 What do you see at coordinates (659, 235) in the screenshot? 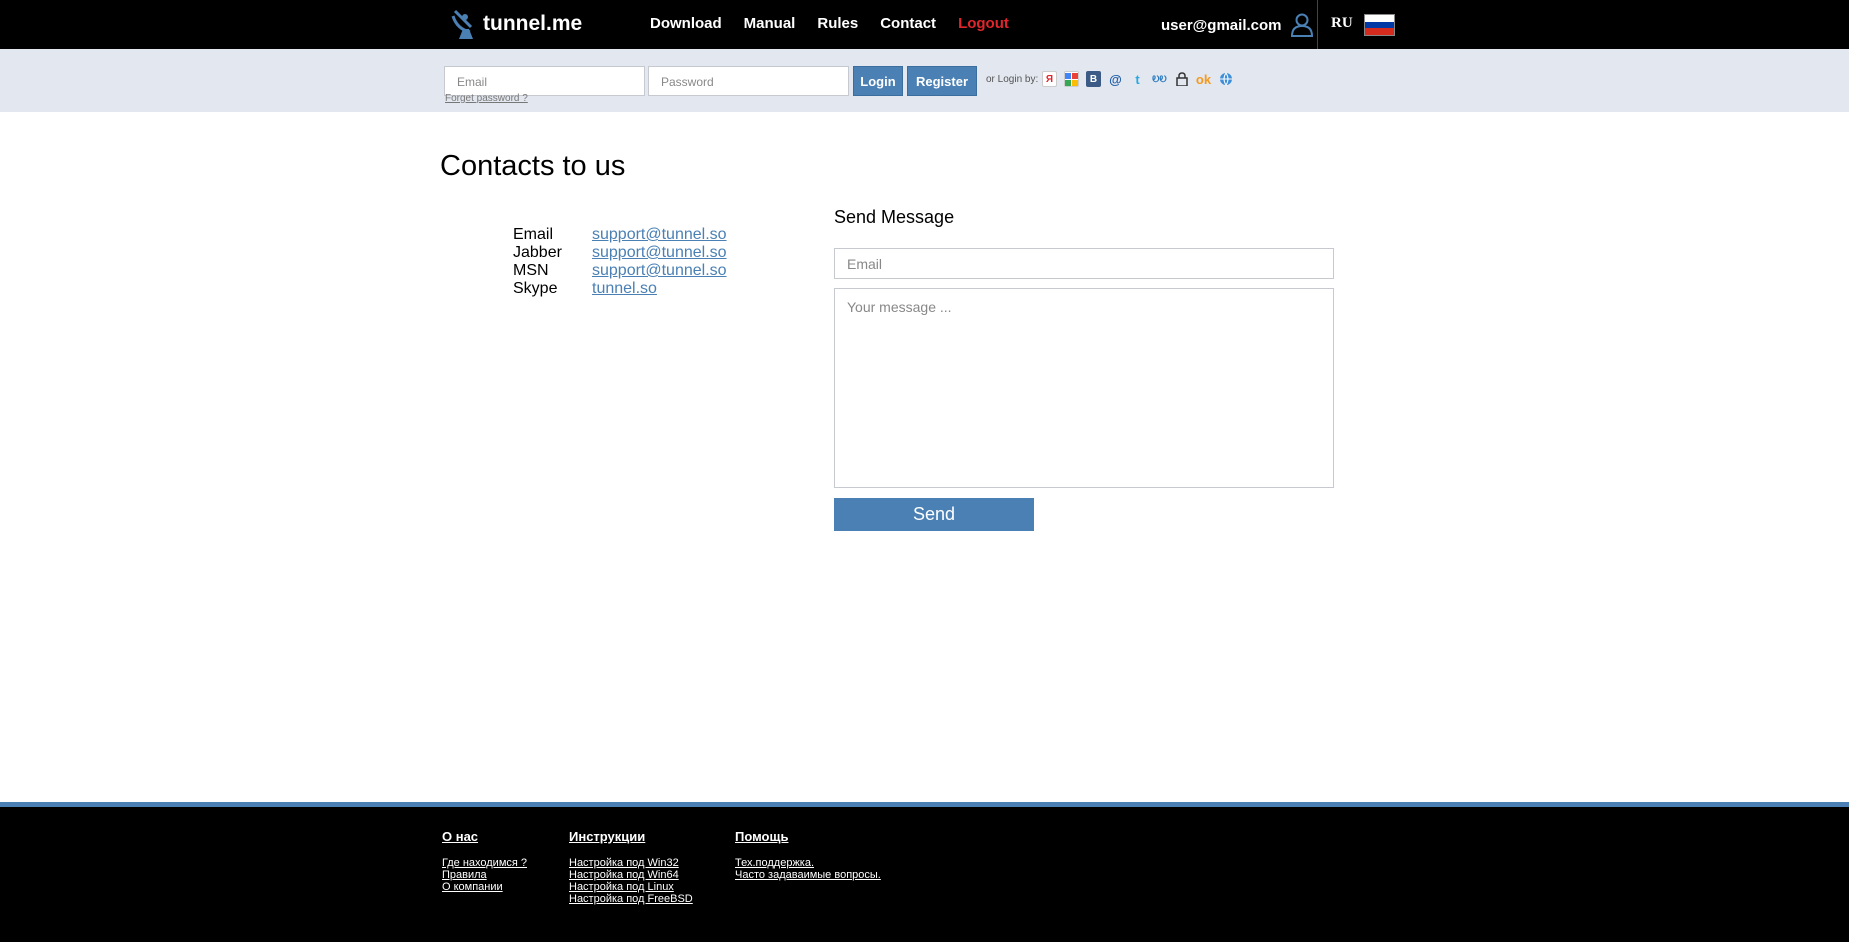
I see `contact-email-link: support@tunnel.so` at bounding box center [659, 235].